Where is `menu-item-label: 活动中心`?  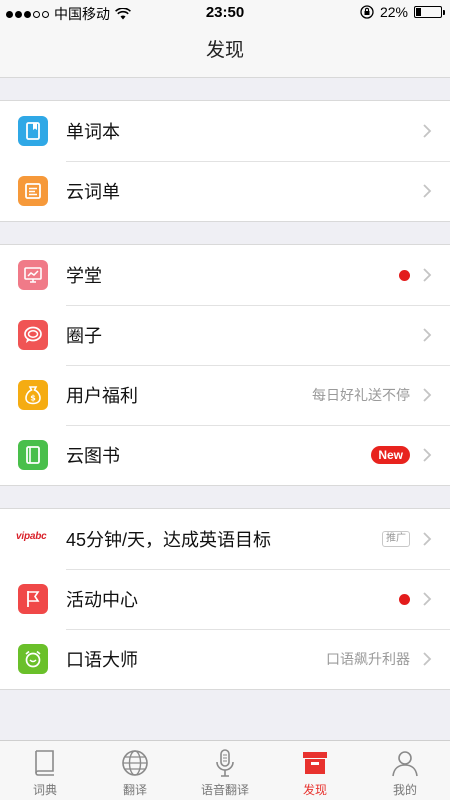
menu-item-label: 活动中心 is located at coordinates (102, 600).